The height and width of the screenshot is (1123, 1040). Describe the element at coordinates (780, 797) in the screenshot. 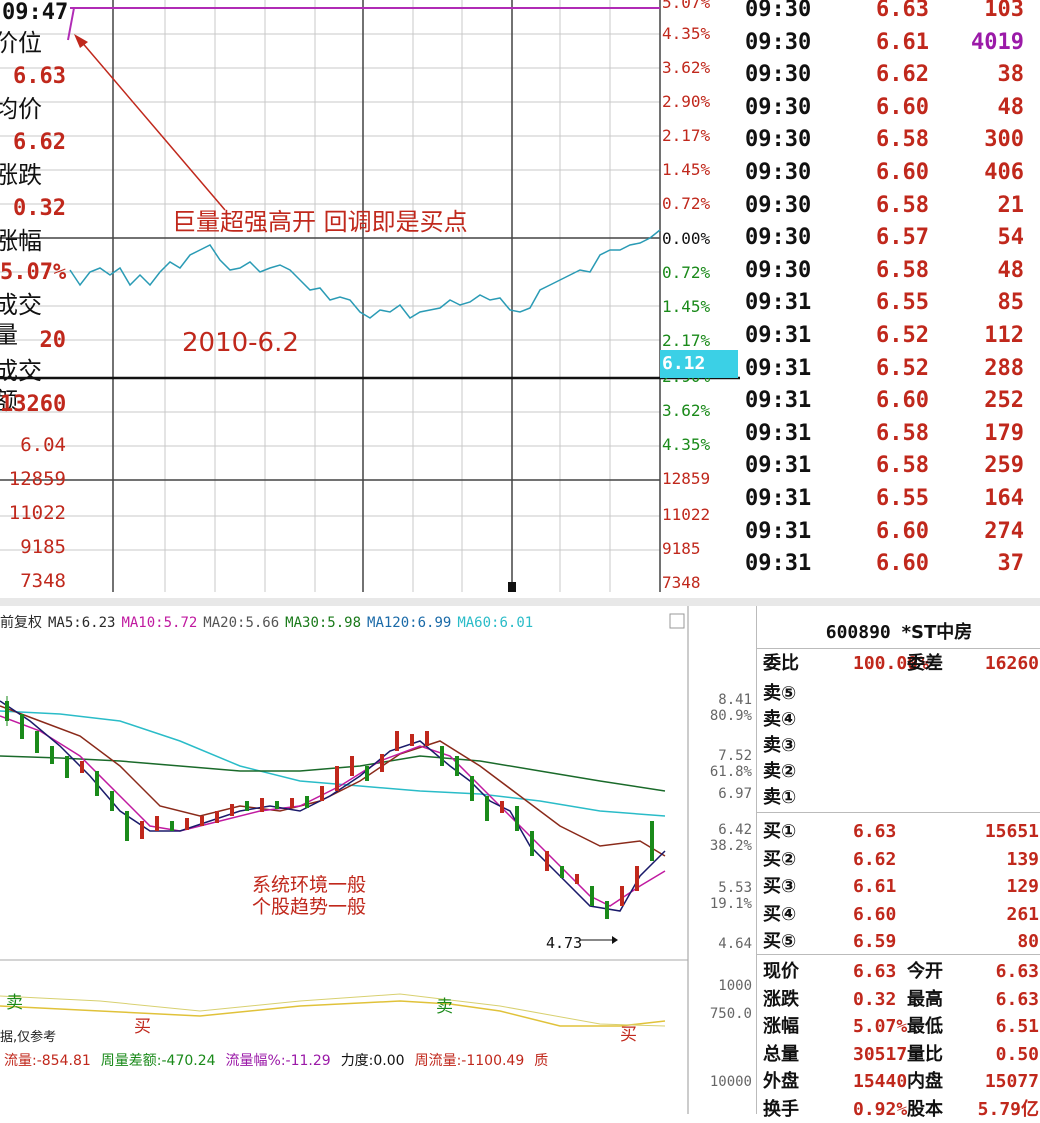

I see `quote-key: 卖①` at that location.